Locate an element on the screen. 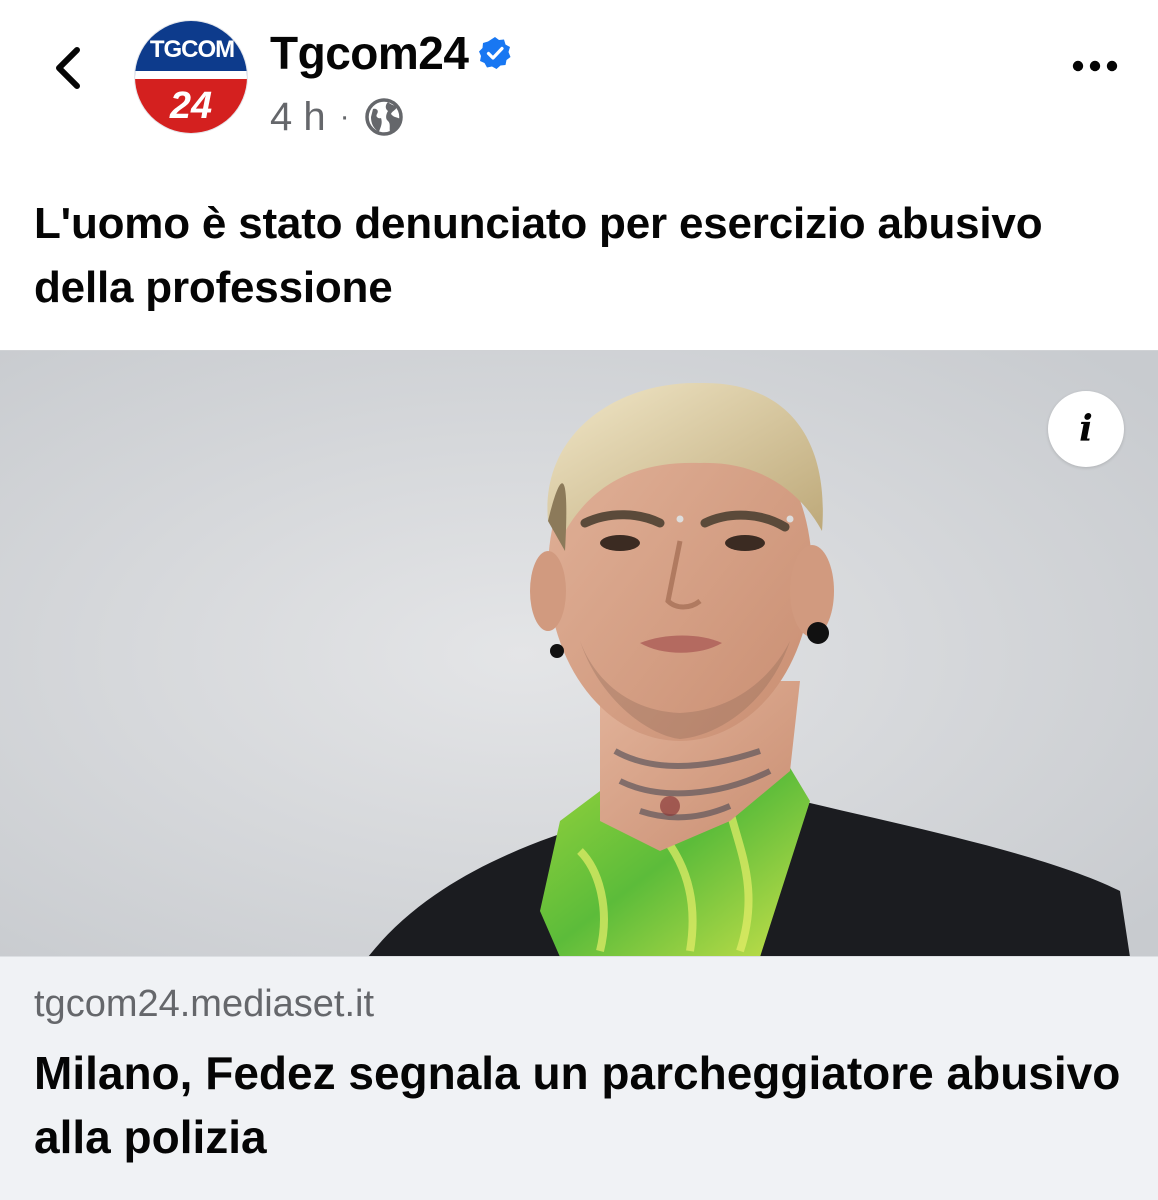  page-name-row: Tgcom24 is located at coordinates (391, 53).